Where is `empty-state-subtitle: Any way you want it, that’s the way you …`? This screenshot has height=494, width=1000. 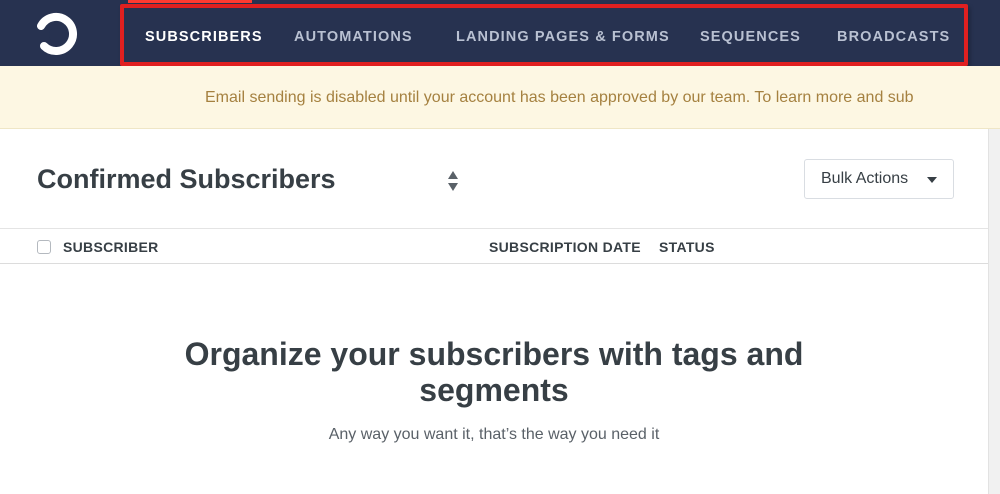
empty-state-subtitle: Any way you want it, that’s the way you … is located at coordinates (494, 434).